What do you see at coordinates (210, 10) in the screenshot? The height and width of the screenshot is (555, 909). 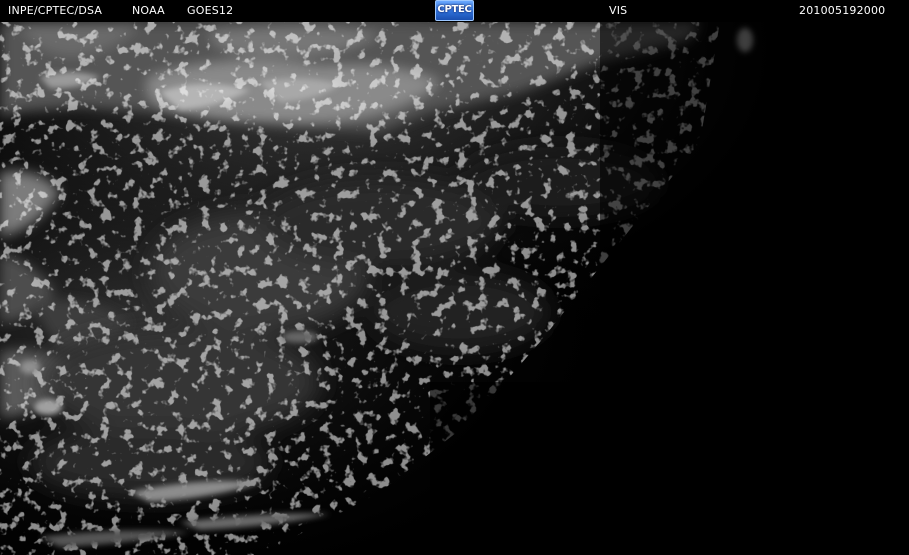 I see `satellite-label: GOES12` at bounding box center [210, 10].